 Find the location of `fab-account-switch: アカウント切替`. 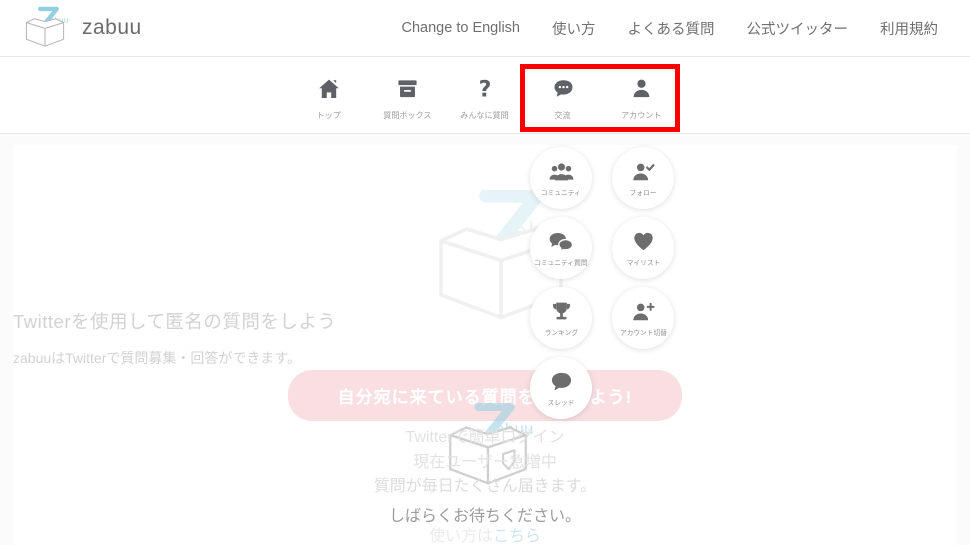

fab-account-switch: アカウント切替 is located at coordinates (643, 318).